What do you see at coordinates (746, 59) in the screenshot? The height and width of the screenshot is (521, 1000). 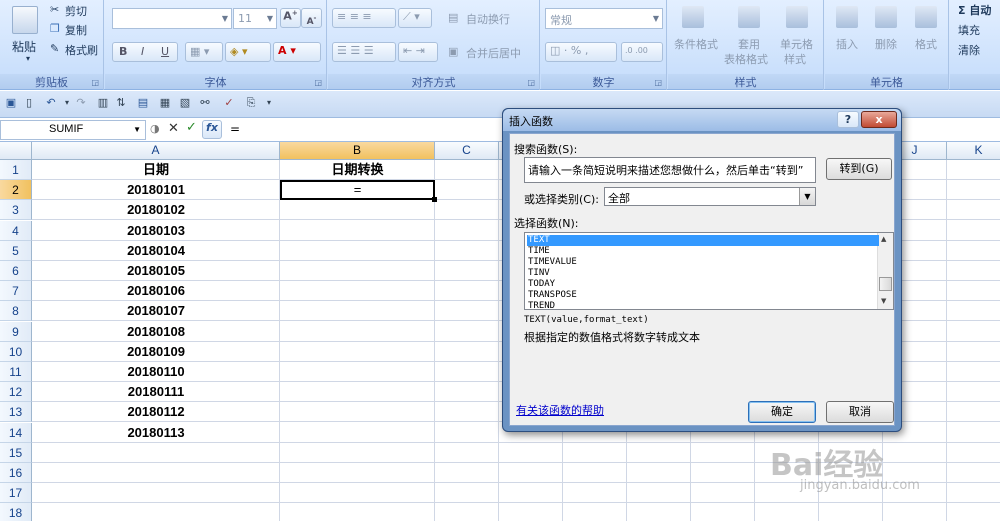 I see `format-table-line2: 表格格式` at bounding box center [746, 59].